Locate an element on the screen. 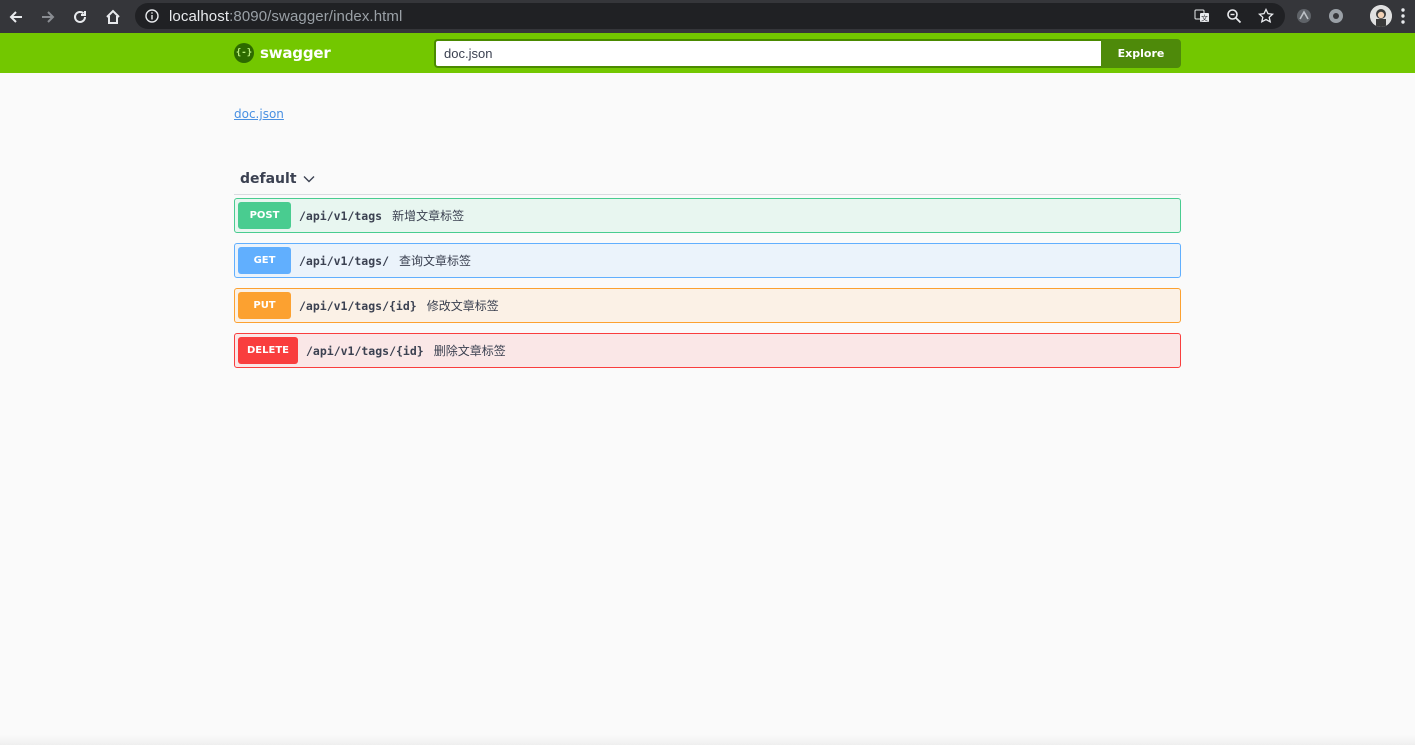 The image size is (1415, 745). arrow-right-icon is located at coordinates (48, 16).